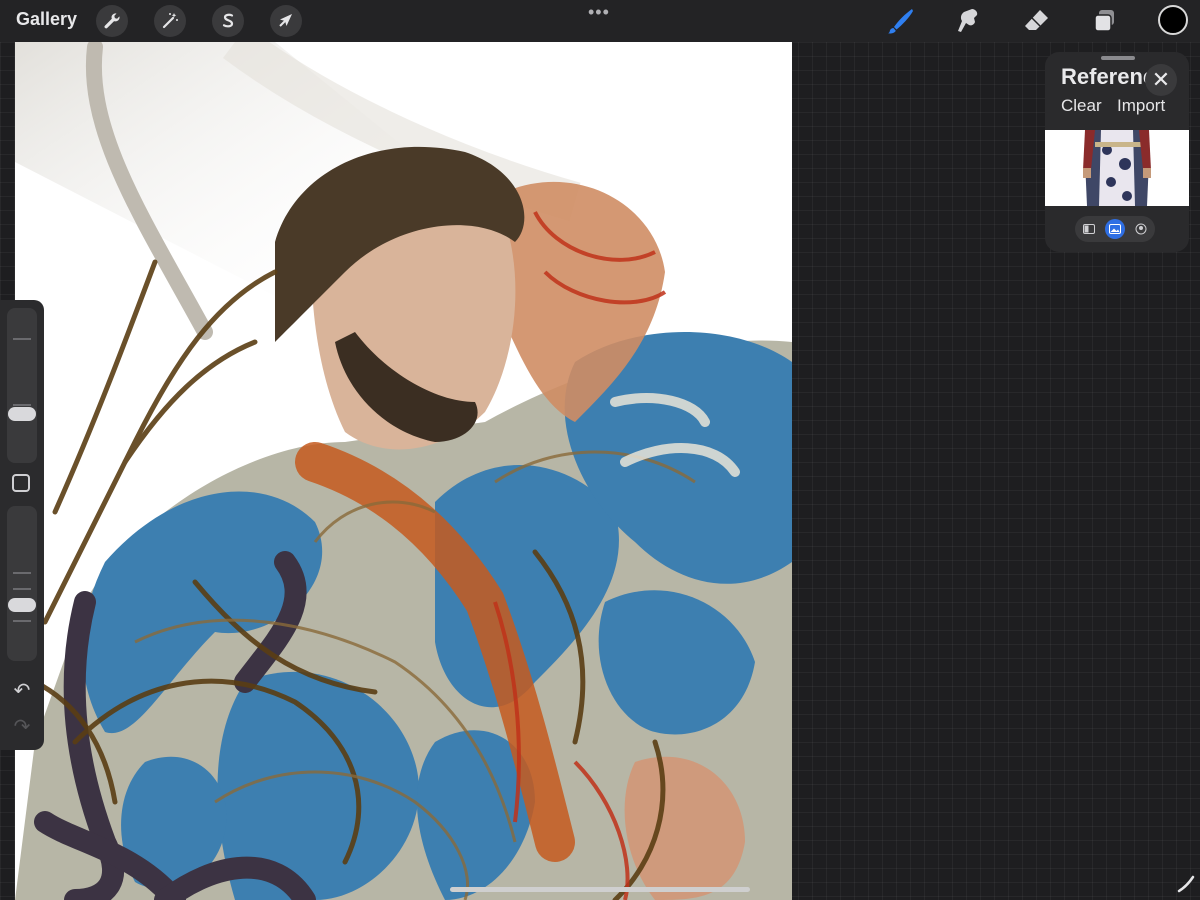 The height and width of the screenshot is (900, 1200). I want to click on image-icon, so click(1115, 229).